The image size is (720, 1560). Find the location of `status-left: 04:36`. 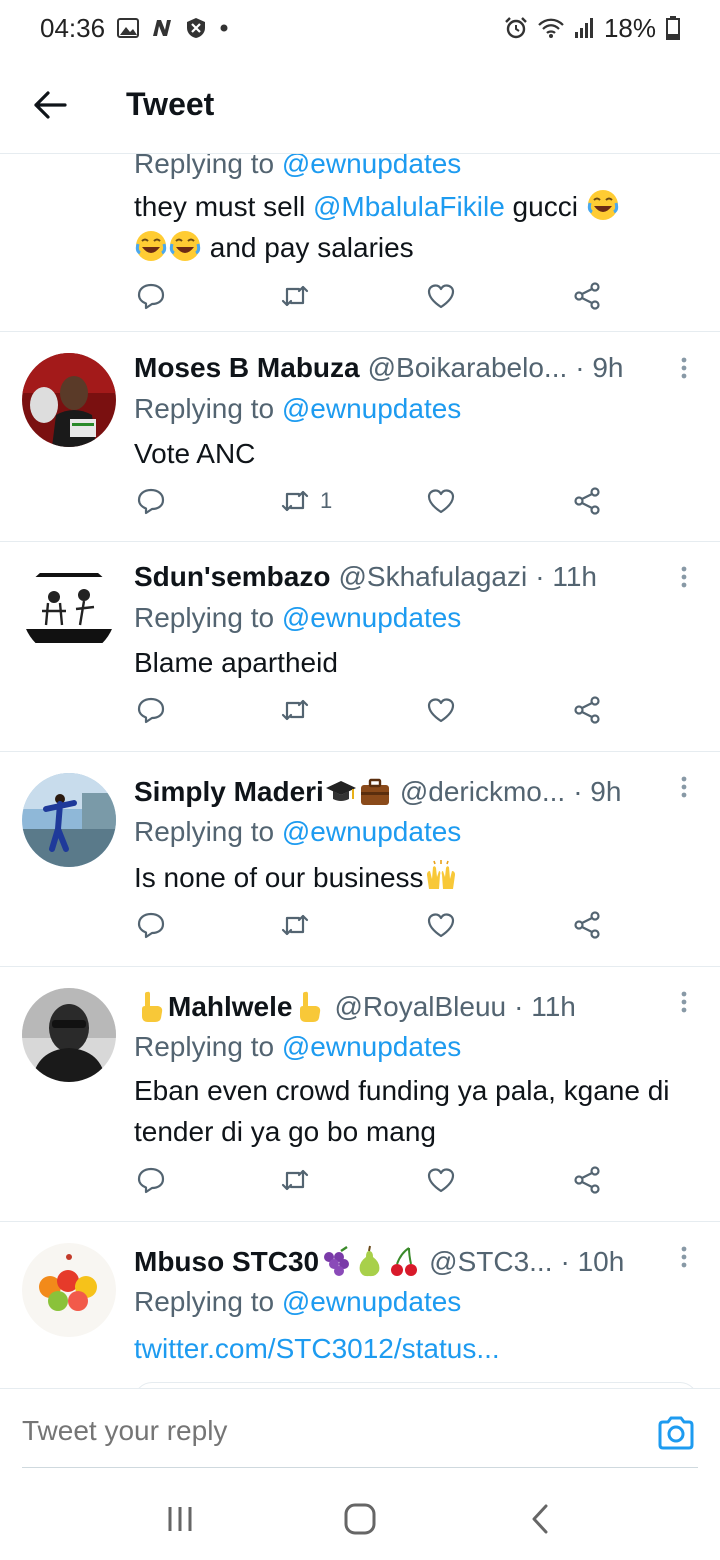

status-left: 04:36 is located at coordinates (134, 28).